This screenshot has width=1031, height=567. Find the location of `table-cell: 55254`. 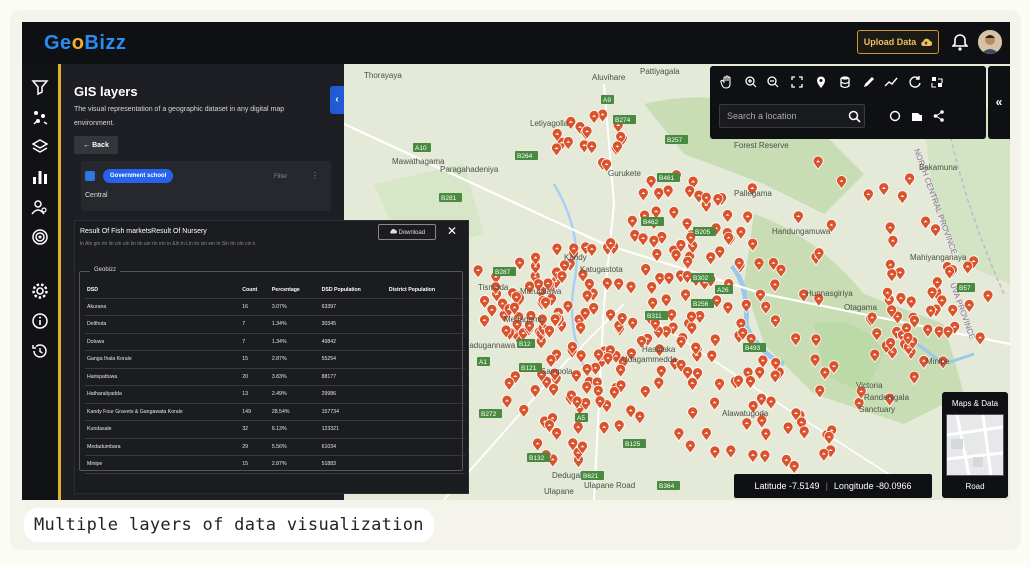

table-cell: 55254 is located at coordinates (353, 359).